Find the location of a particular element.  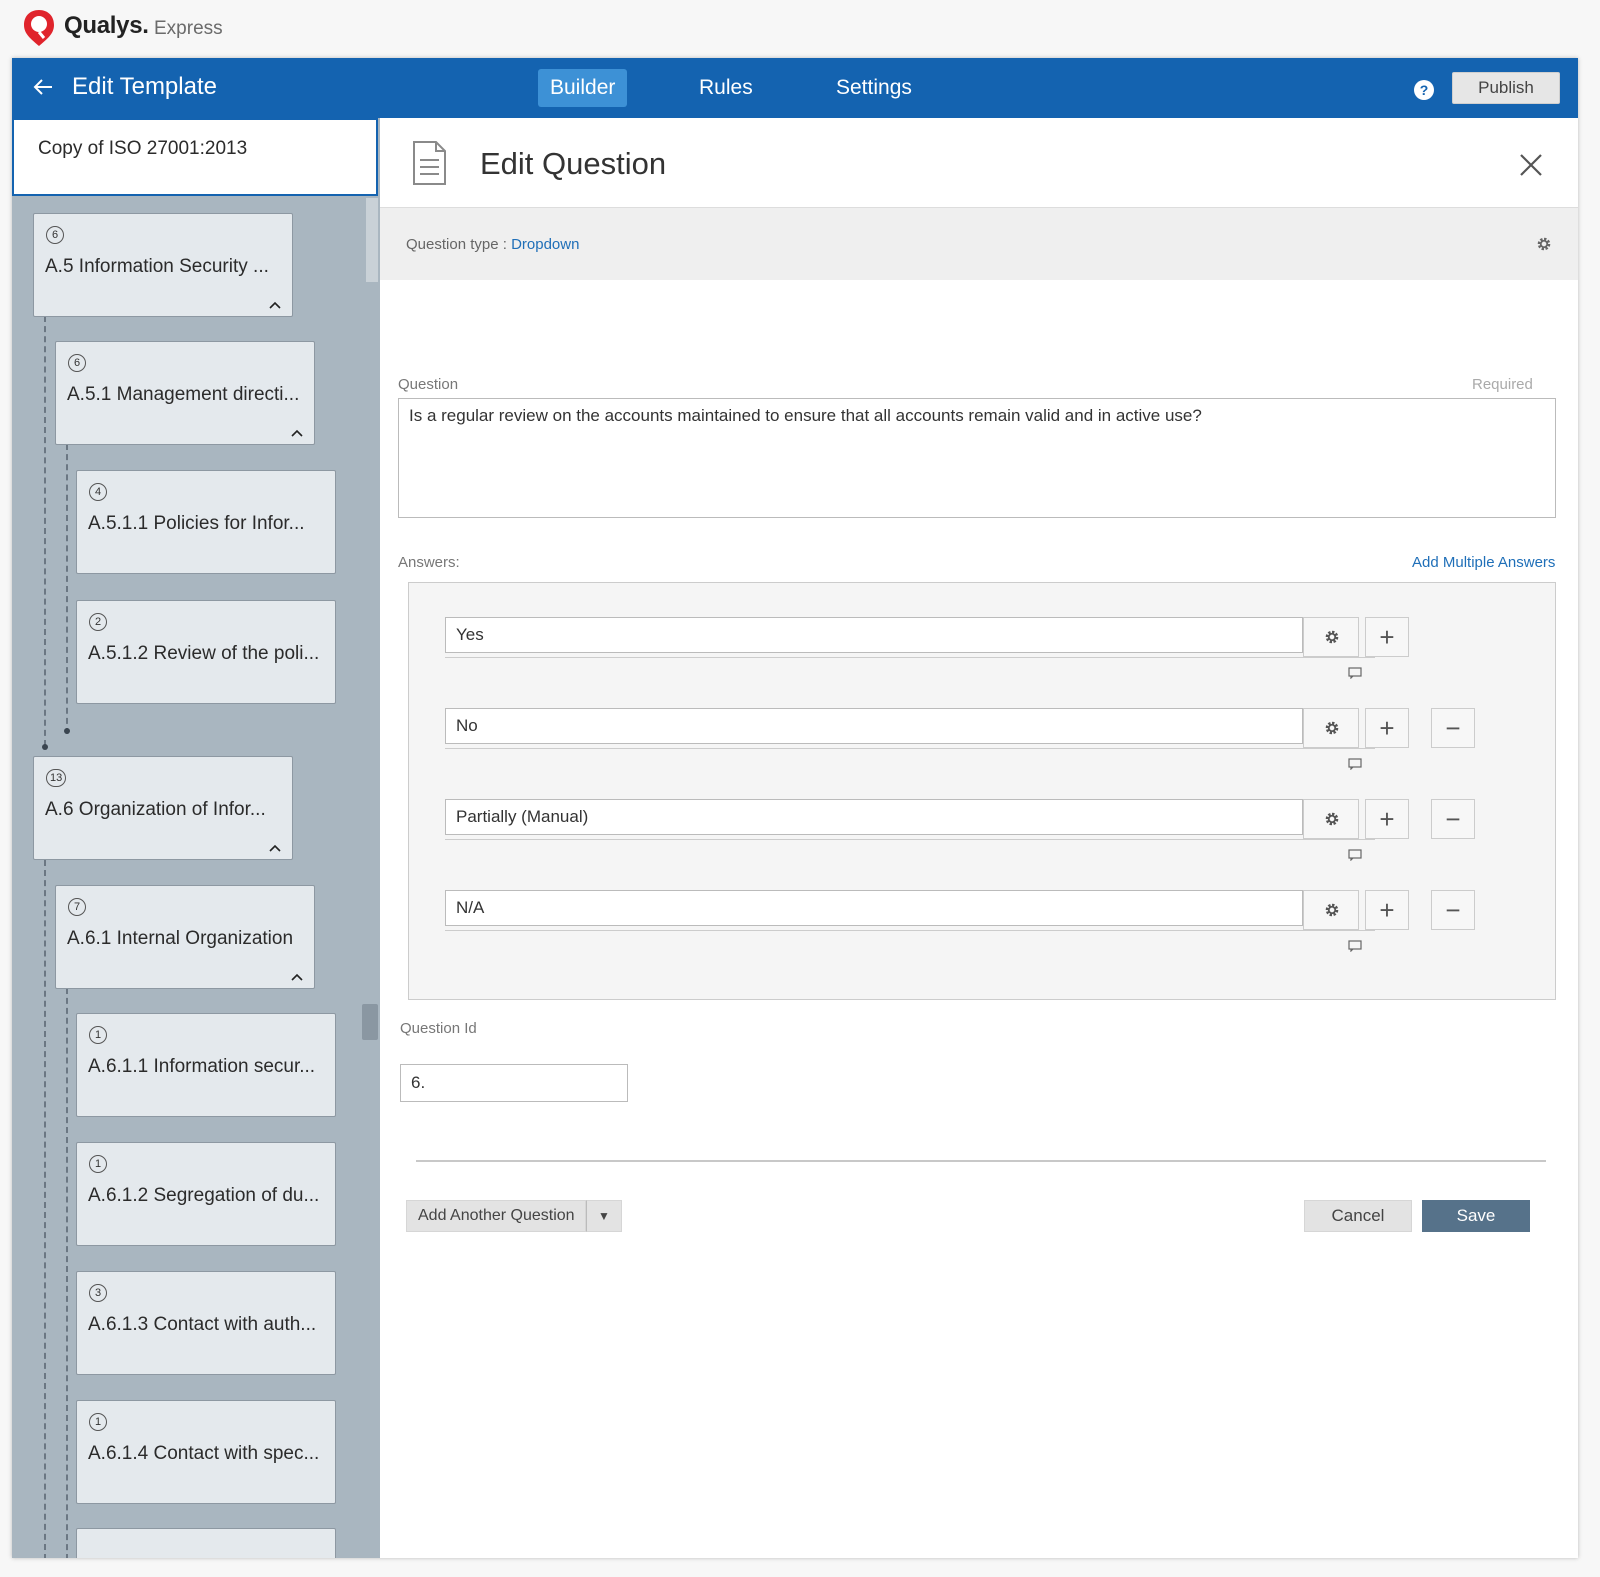

question-id-input: 6. is located at coordinates (514, 1083).